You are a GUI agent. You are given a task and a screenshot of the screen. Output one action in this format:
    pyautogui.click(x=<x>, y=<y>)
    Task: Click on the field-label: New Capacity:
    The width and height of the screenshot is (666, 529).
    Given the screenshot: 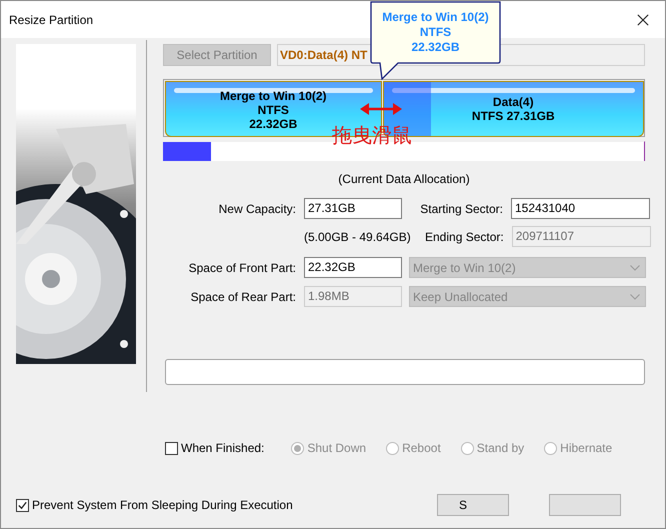 What is the action you would take?
    pyautogui.click(x=257, y=209)
    